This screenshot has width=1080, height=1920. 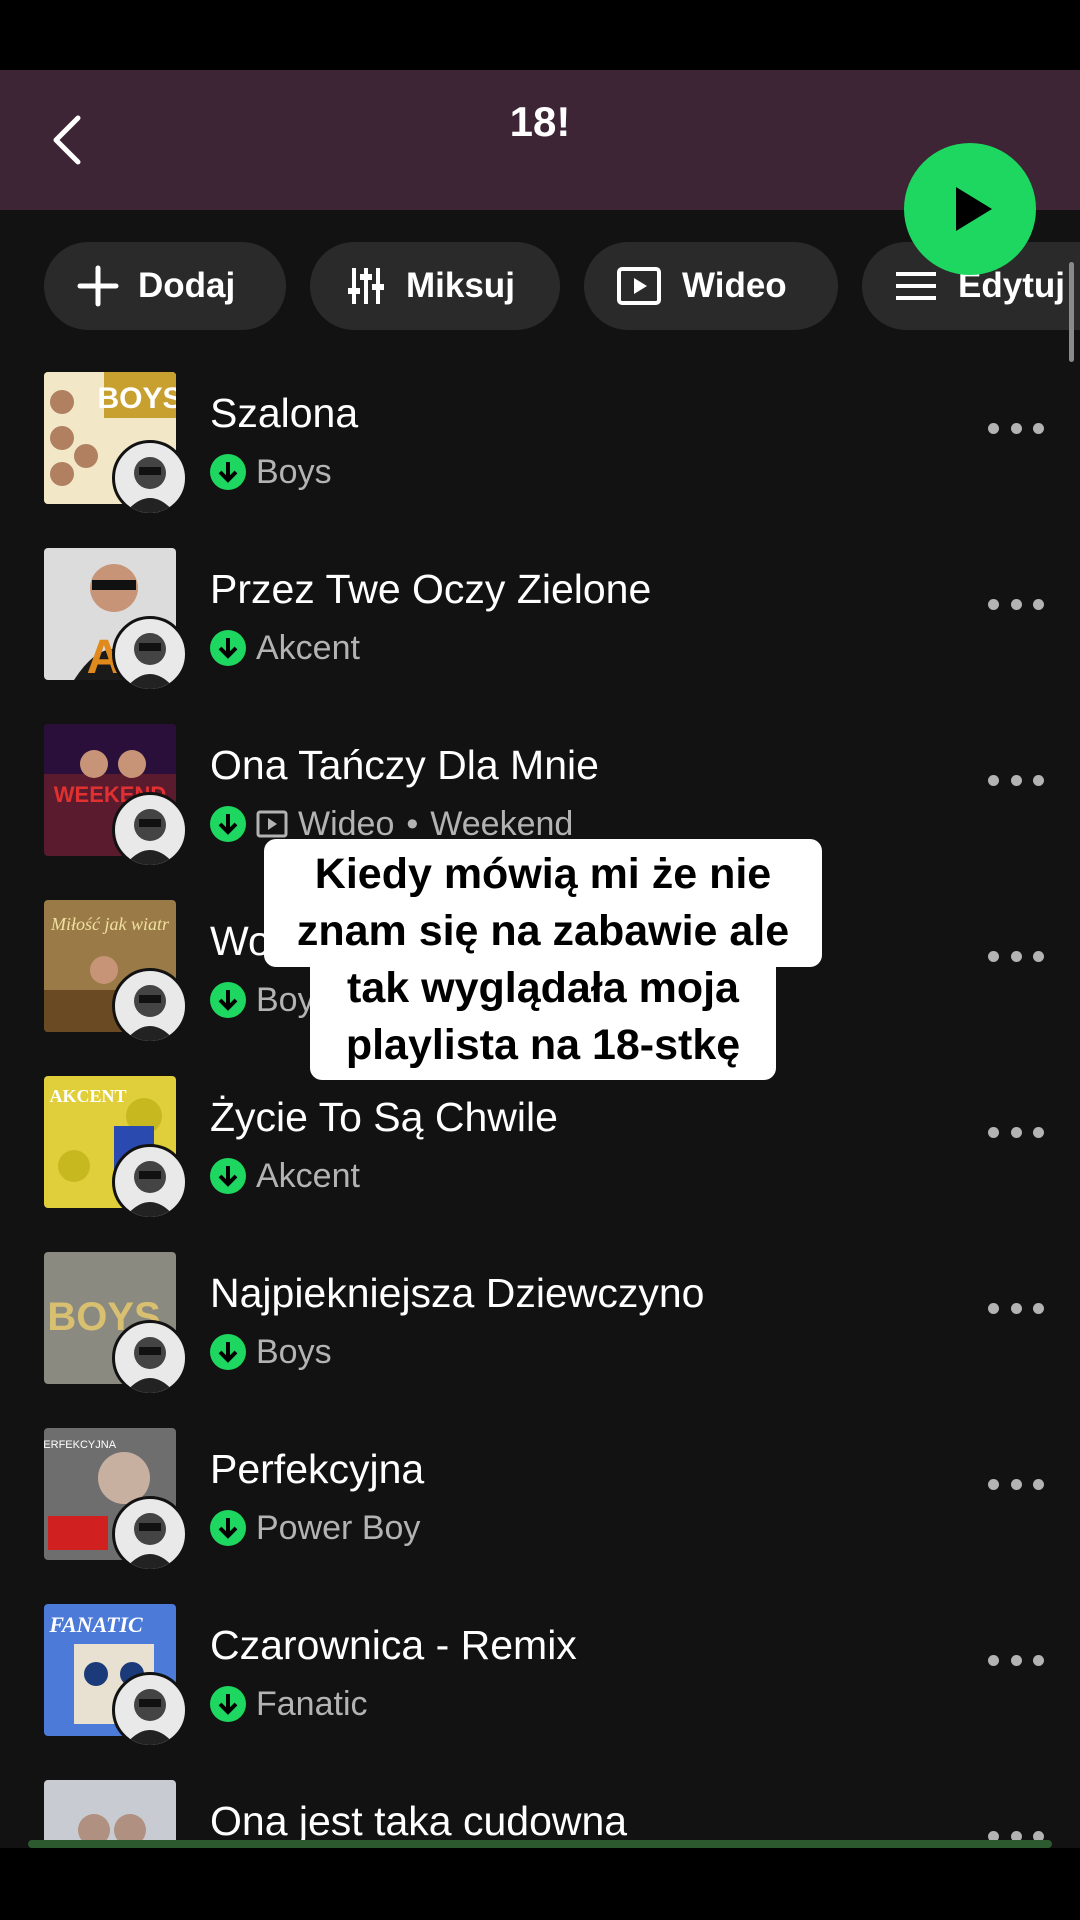 What do you see at coordinates (540, 460) in the screenshot?
I see `track-row: BOYS Szalona Boys` at bounding box center [540, 460].